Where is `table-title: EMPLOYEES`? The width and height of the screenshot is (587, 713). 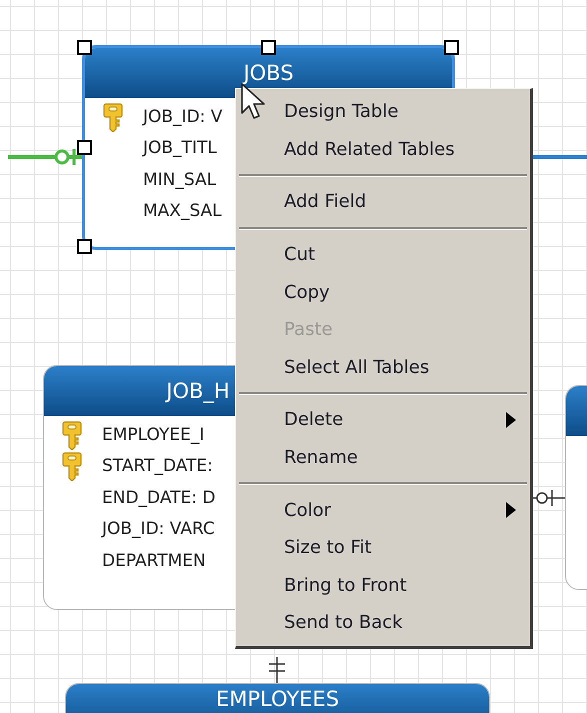
table-title: EMPLOYEES is located at coordinates (278, 699).